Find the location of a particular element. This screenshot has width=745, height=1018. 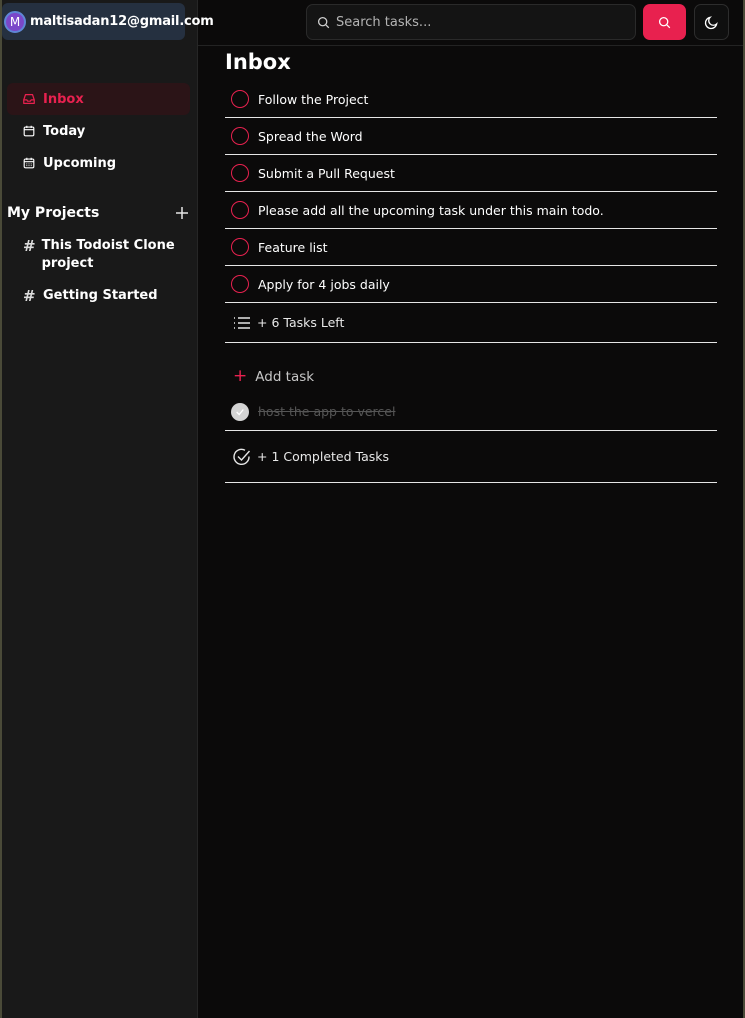

list-icon is located at coordinates (242, 322).